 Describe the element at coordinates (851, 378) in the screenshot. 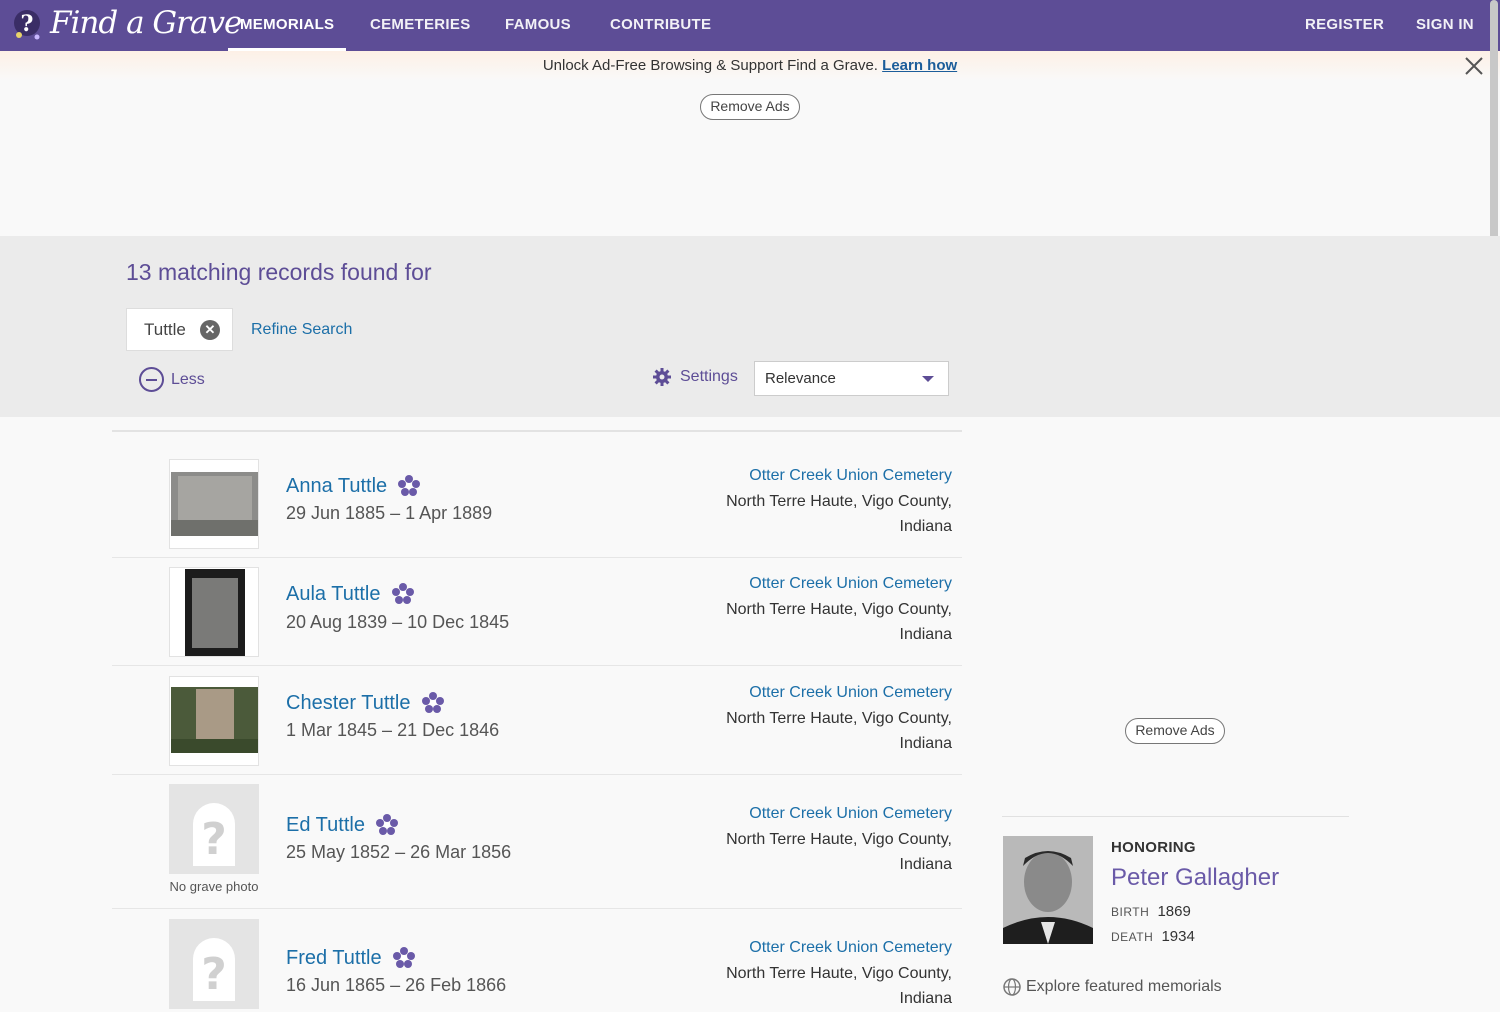

I see `sort-select: Relevance` at that location.